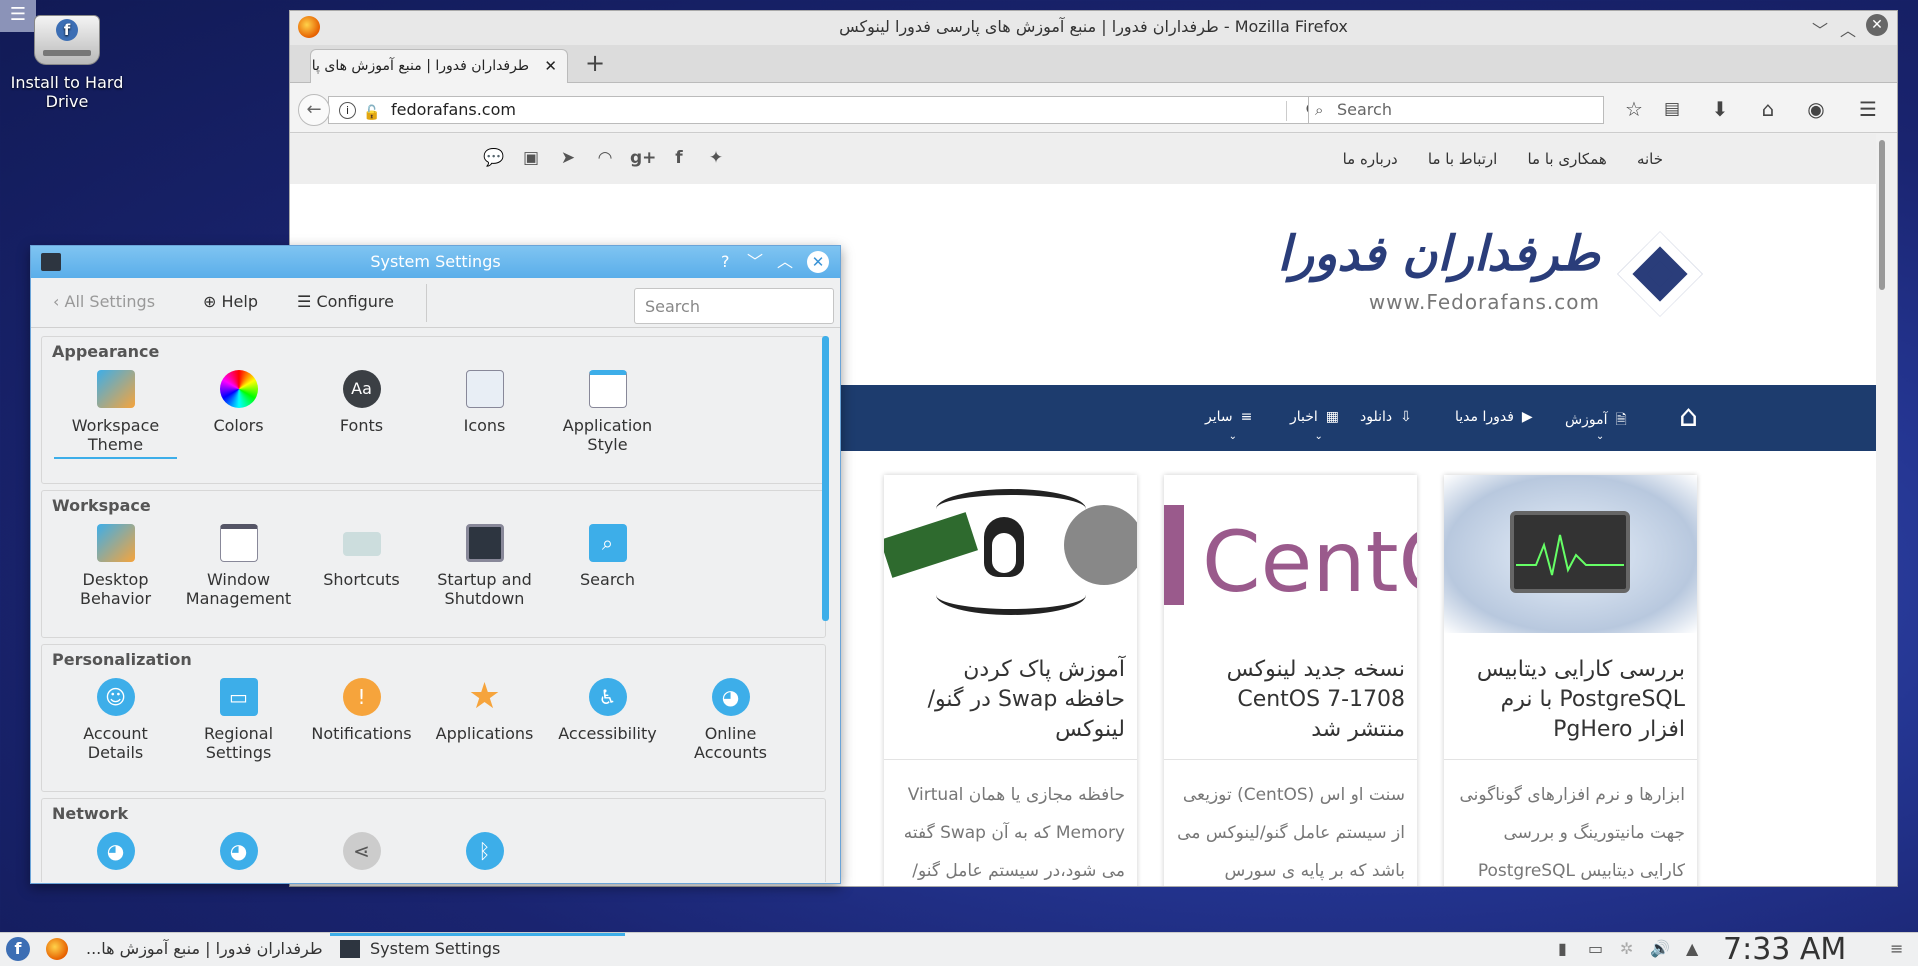  Describe the element at coordinates (734, 306) in the screenshot. I see `settings-search-input: Search` at that location.